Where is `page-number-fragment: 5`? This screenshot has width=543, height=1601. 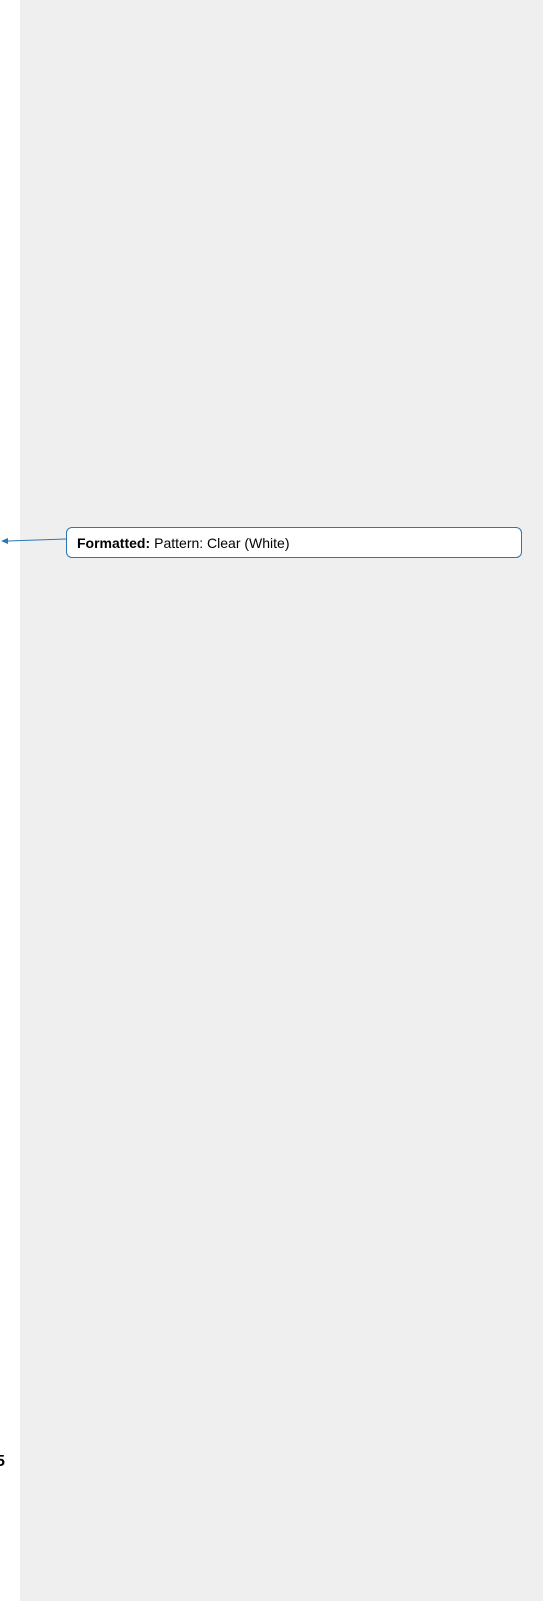 page-number-fragment: 5 is located at coordinates (2, 1461).